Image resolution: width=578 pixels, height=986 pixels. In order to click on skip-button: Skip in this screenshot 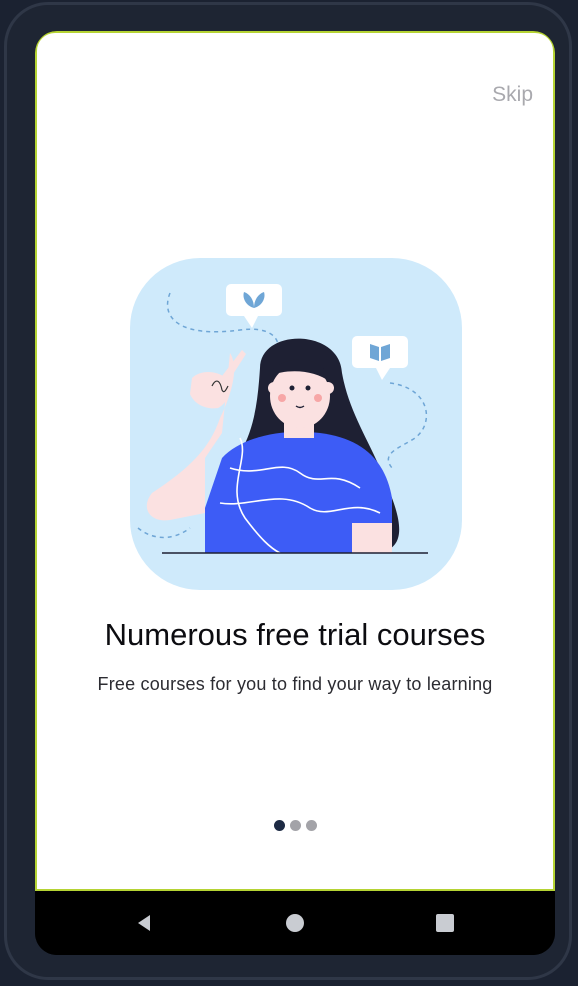, I will do `click(512, 95)`.